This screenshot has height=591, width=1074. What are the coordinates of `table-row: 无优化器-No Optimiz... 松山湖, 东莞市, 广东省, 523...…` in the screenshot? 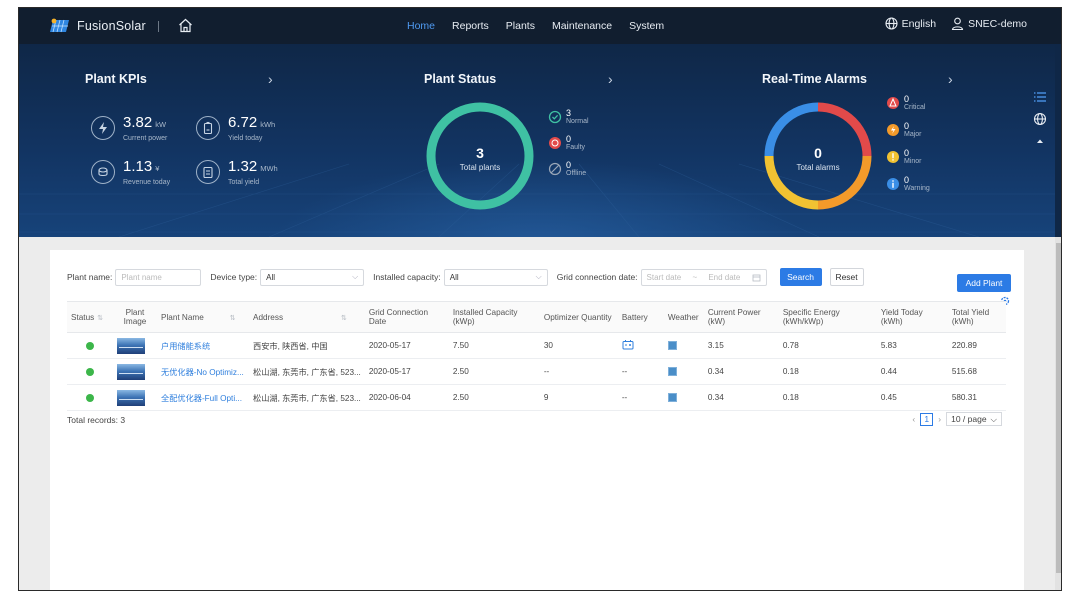 It's located at (536, 371).